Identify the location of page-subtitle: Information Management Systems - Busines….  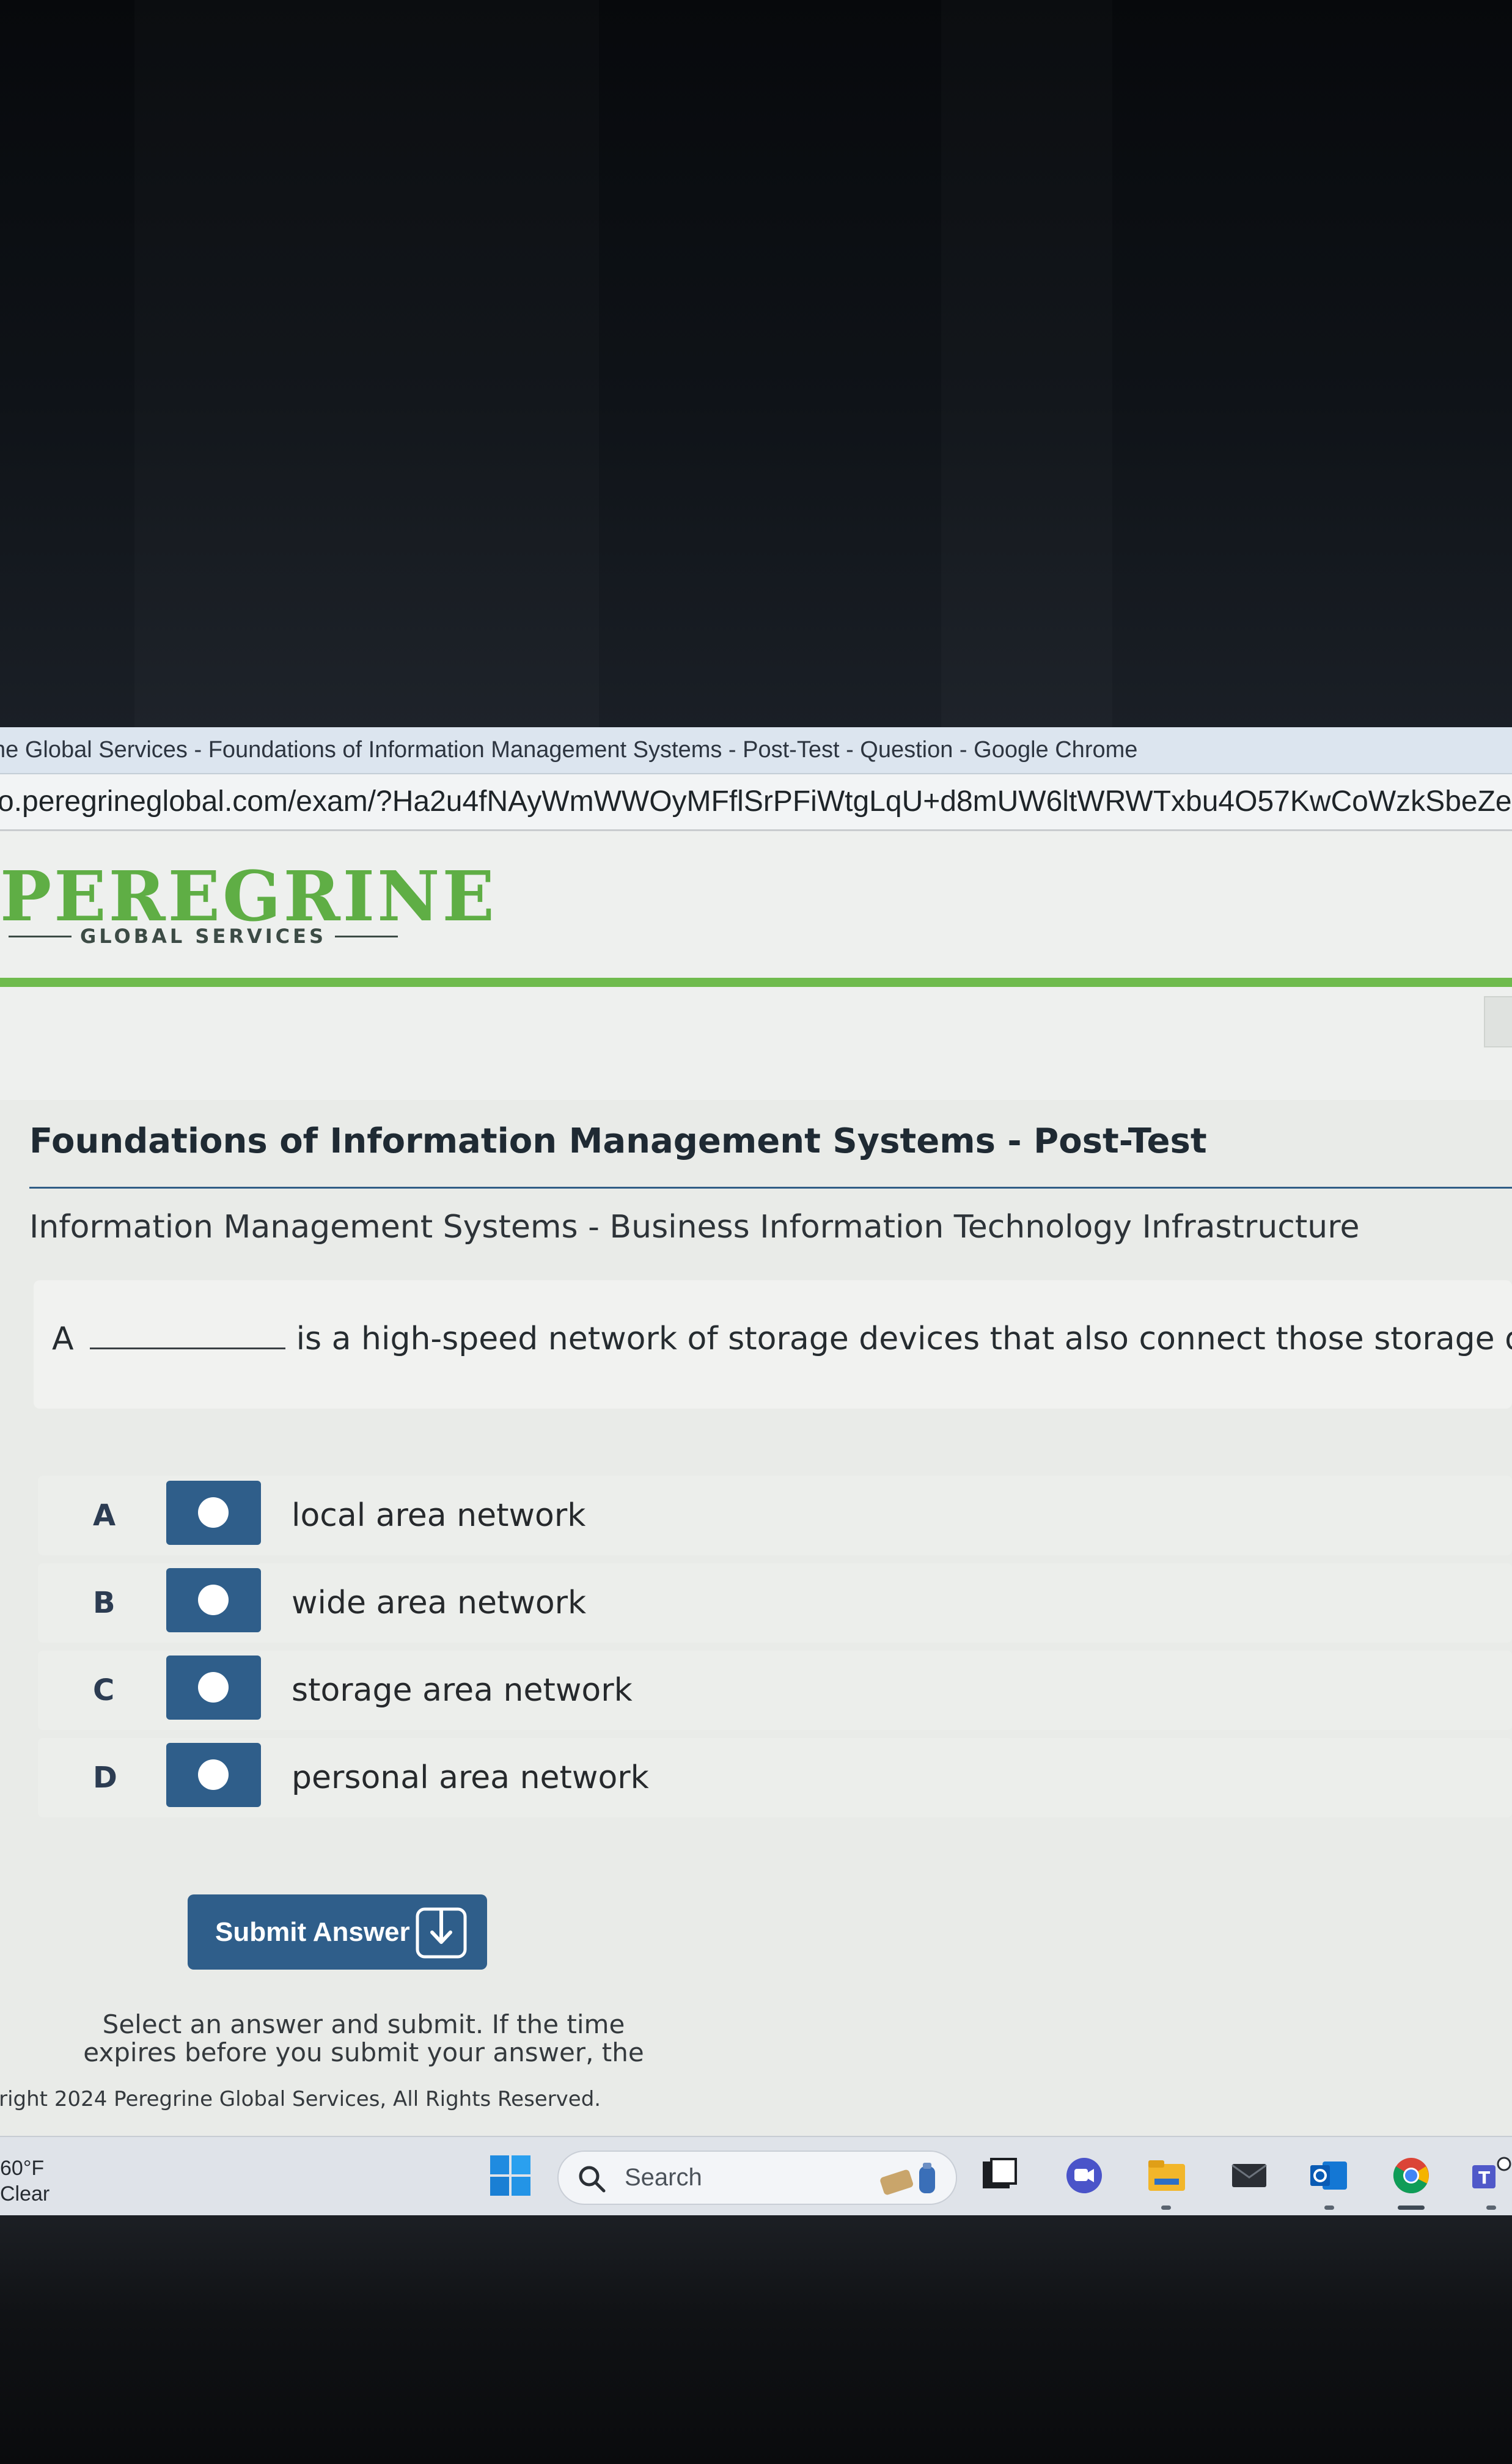
(694, 1227).